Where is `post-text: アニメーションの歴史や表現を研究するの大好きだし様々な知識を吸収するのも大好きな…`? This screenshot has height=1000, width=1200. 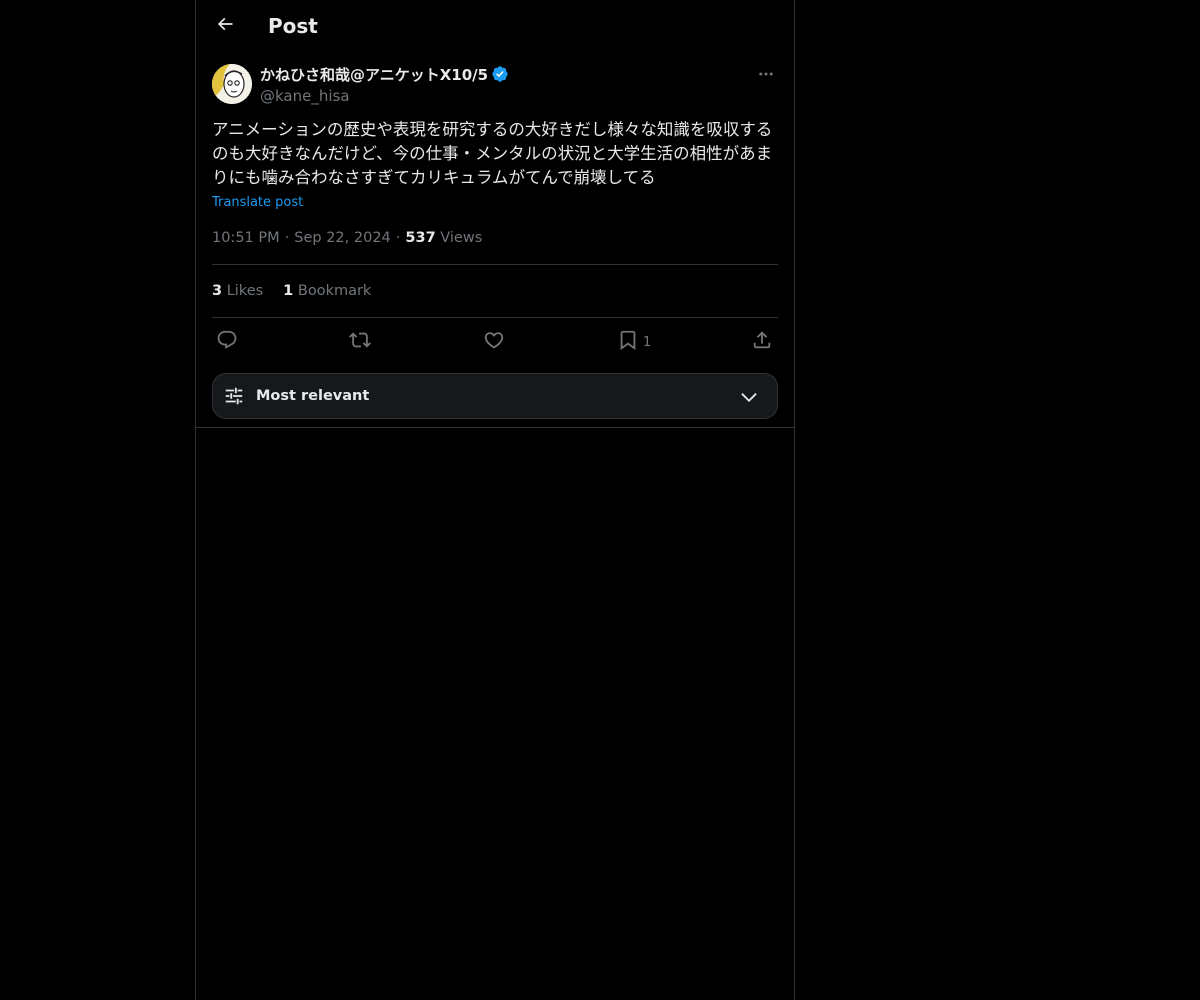
post-text: アニメーションの歴史や表現を研究するの大好きだし様々な知識を吸収するのも大好きな… is located at coordinates (492, 153).